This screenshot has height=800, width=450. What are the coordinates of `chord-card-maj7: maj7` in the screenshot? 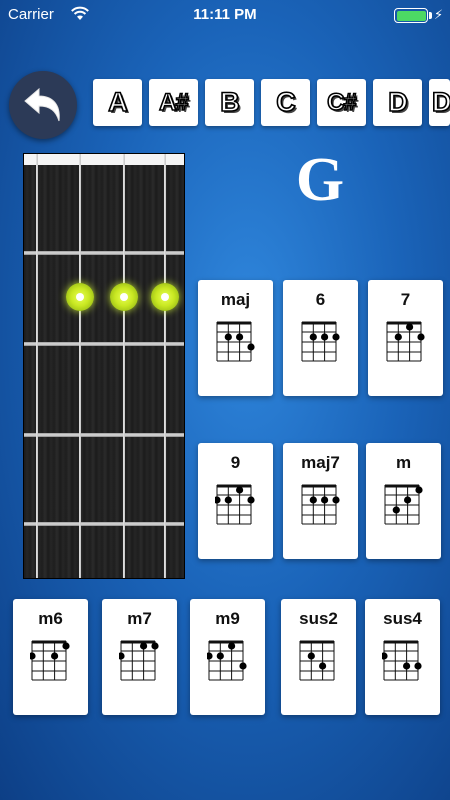 It's located at (320, 501).